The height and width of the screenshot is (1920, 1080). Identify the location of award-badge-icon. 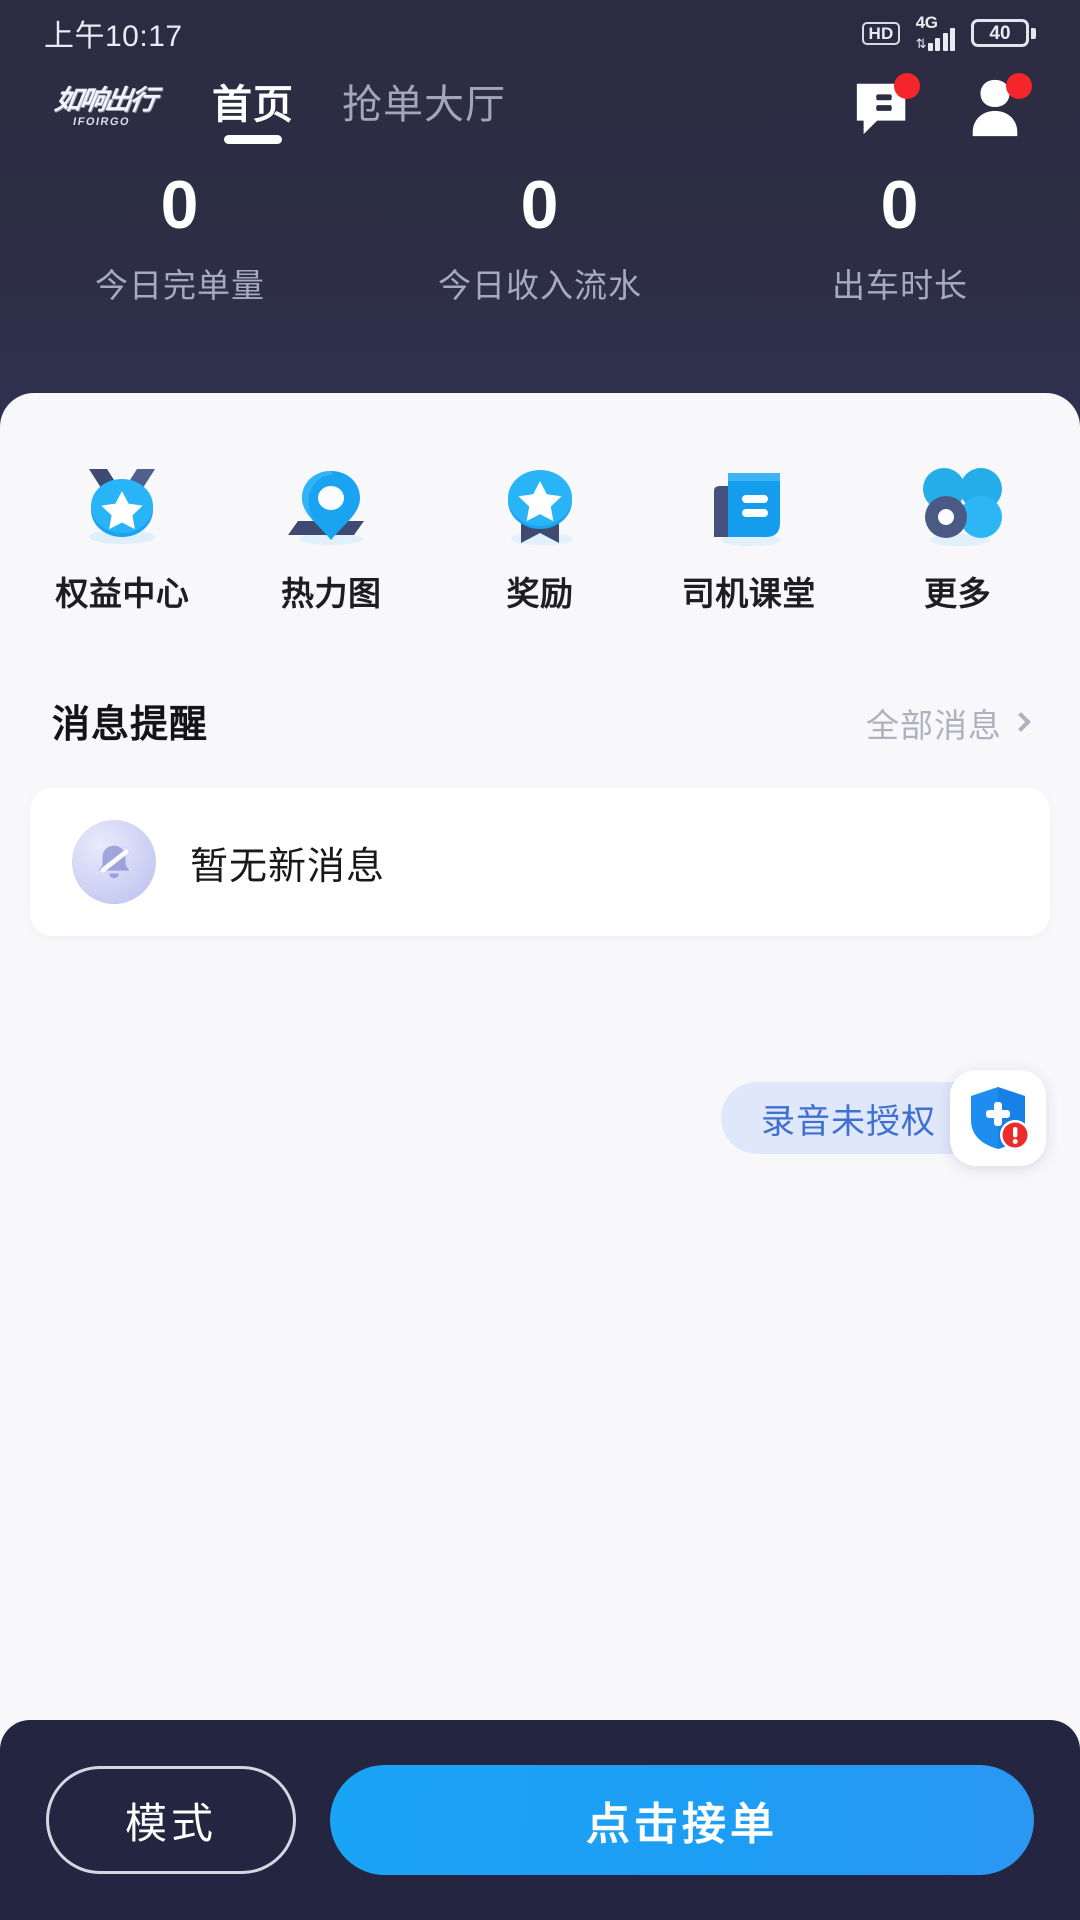
(540, 501).